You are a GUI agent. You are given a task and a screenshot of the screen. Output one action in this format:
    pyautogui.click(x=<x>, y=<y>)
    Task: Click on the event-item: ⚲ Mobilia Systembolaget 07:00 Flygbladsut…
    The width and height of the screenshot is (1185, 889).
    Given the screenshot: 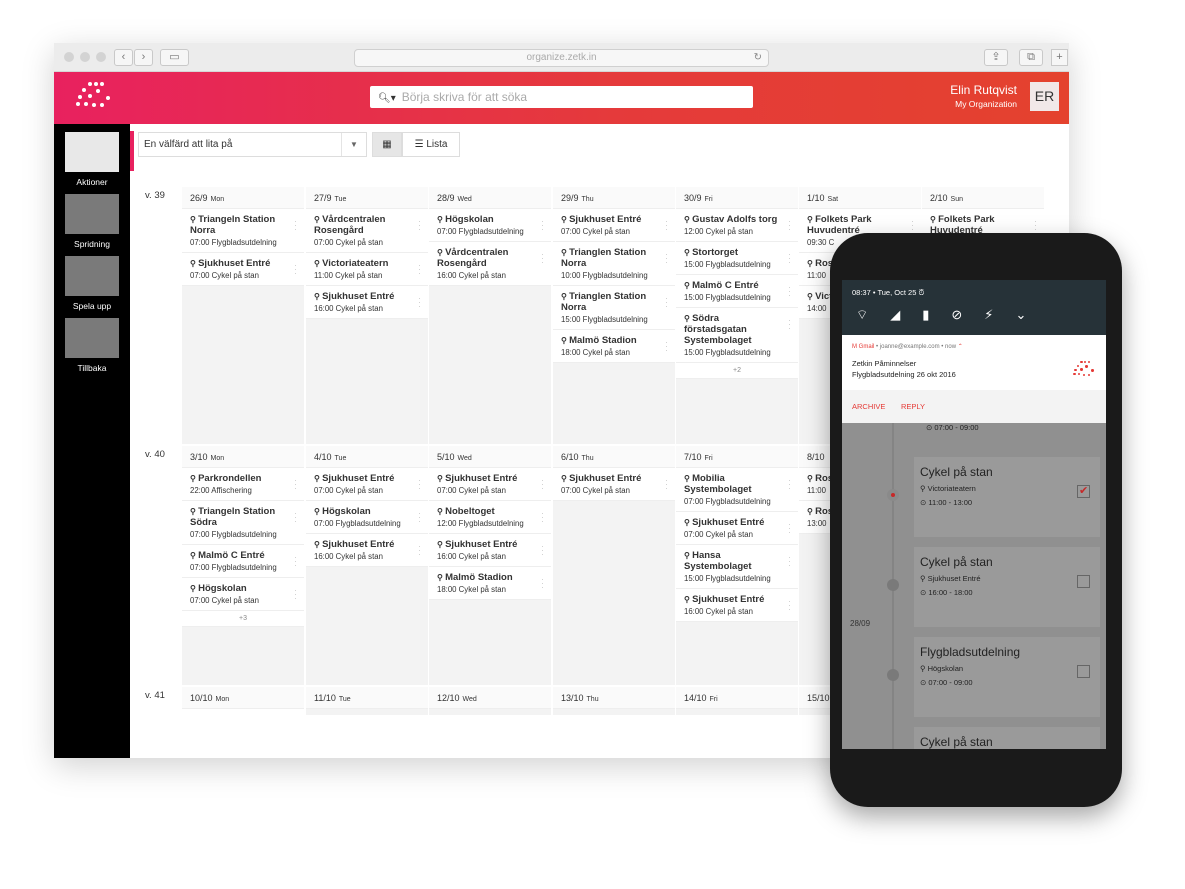 What is the action you would take?
    pyautogui.click(x=737, y=490)
    